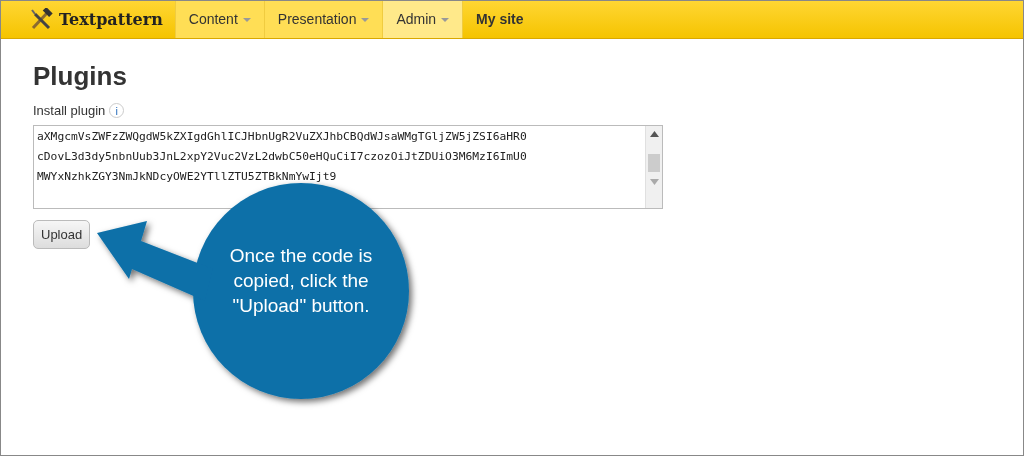 The height and width of the screenshot is (456, 1024). I want to click on nav-menu-item: Content, so click(219, 19).